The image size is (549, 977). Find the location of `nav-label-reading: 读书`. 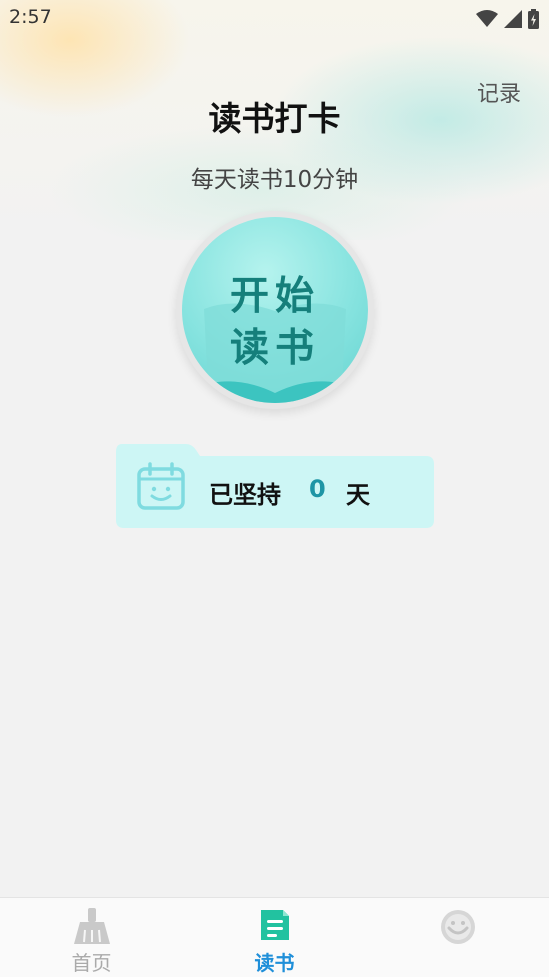

nav-label-reading: 读书 is located at coordinates (274, 963).